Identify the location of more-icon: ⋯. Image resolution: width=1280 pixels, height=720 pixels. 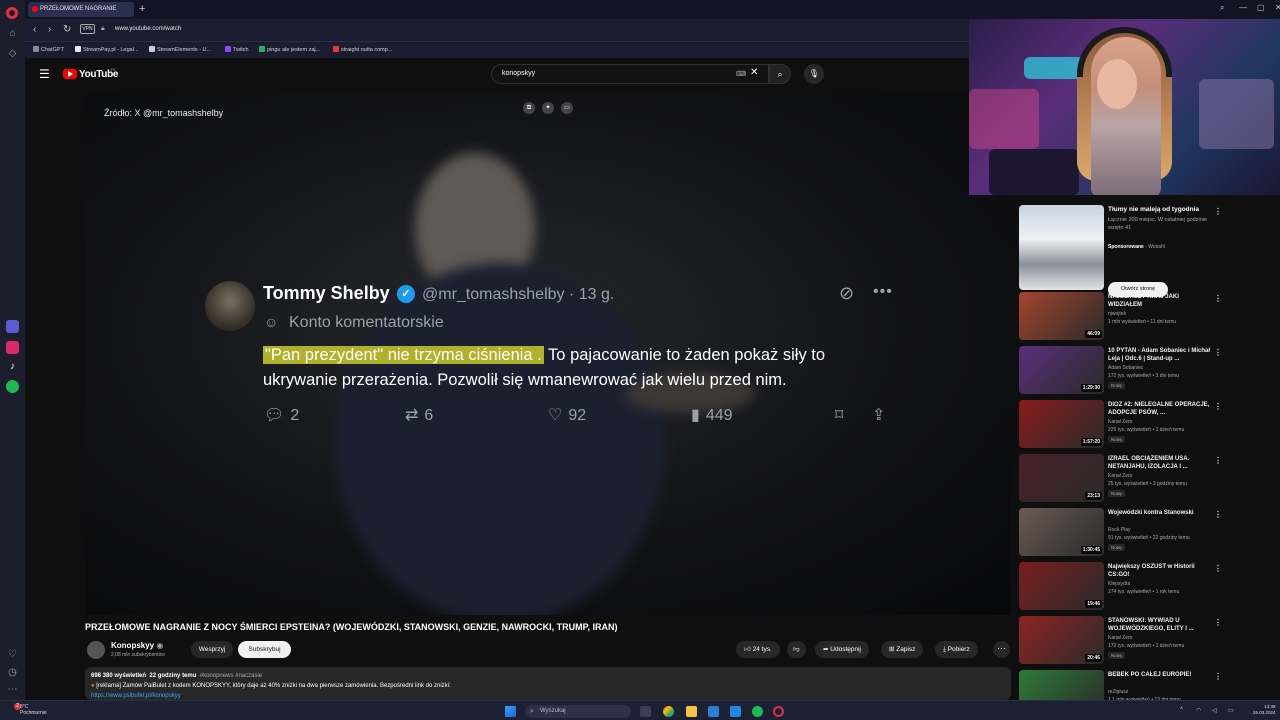
(12, 689).